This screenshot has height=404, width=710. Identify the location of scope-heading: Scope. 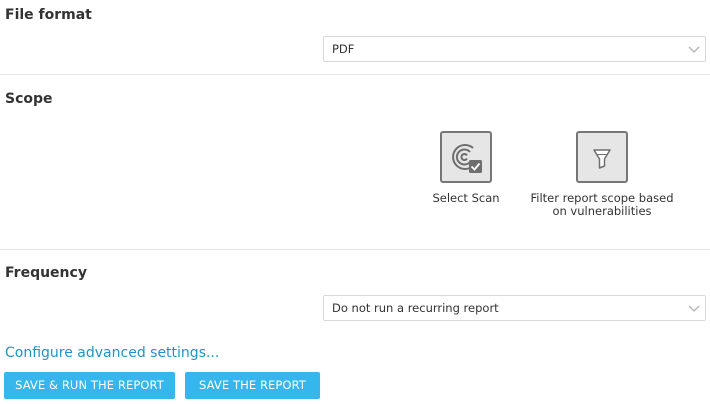
(29, 99).